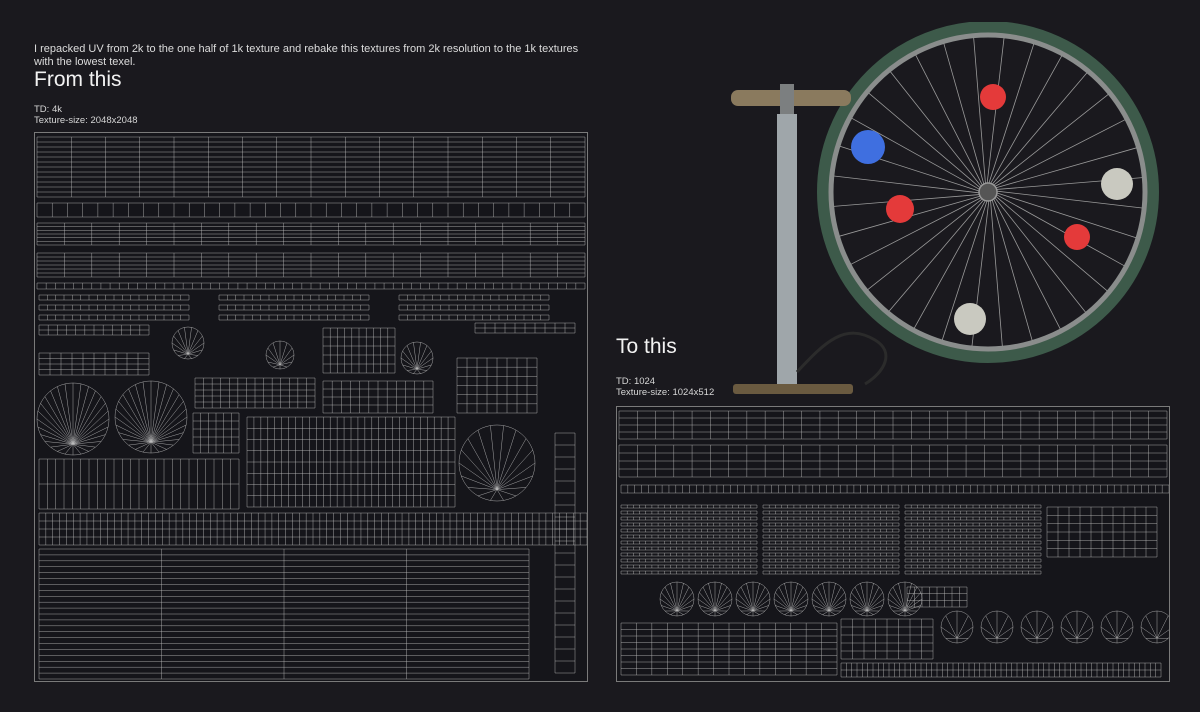 The width and height of the screenshot is (1200, 712). What do you see at coordinates (636, 381) in the screenshot?
I see `after-td: TD: 1024` at bounding box center [636, 381].